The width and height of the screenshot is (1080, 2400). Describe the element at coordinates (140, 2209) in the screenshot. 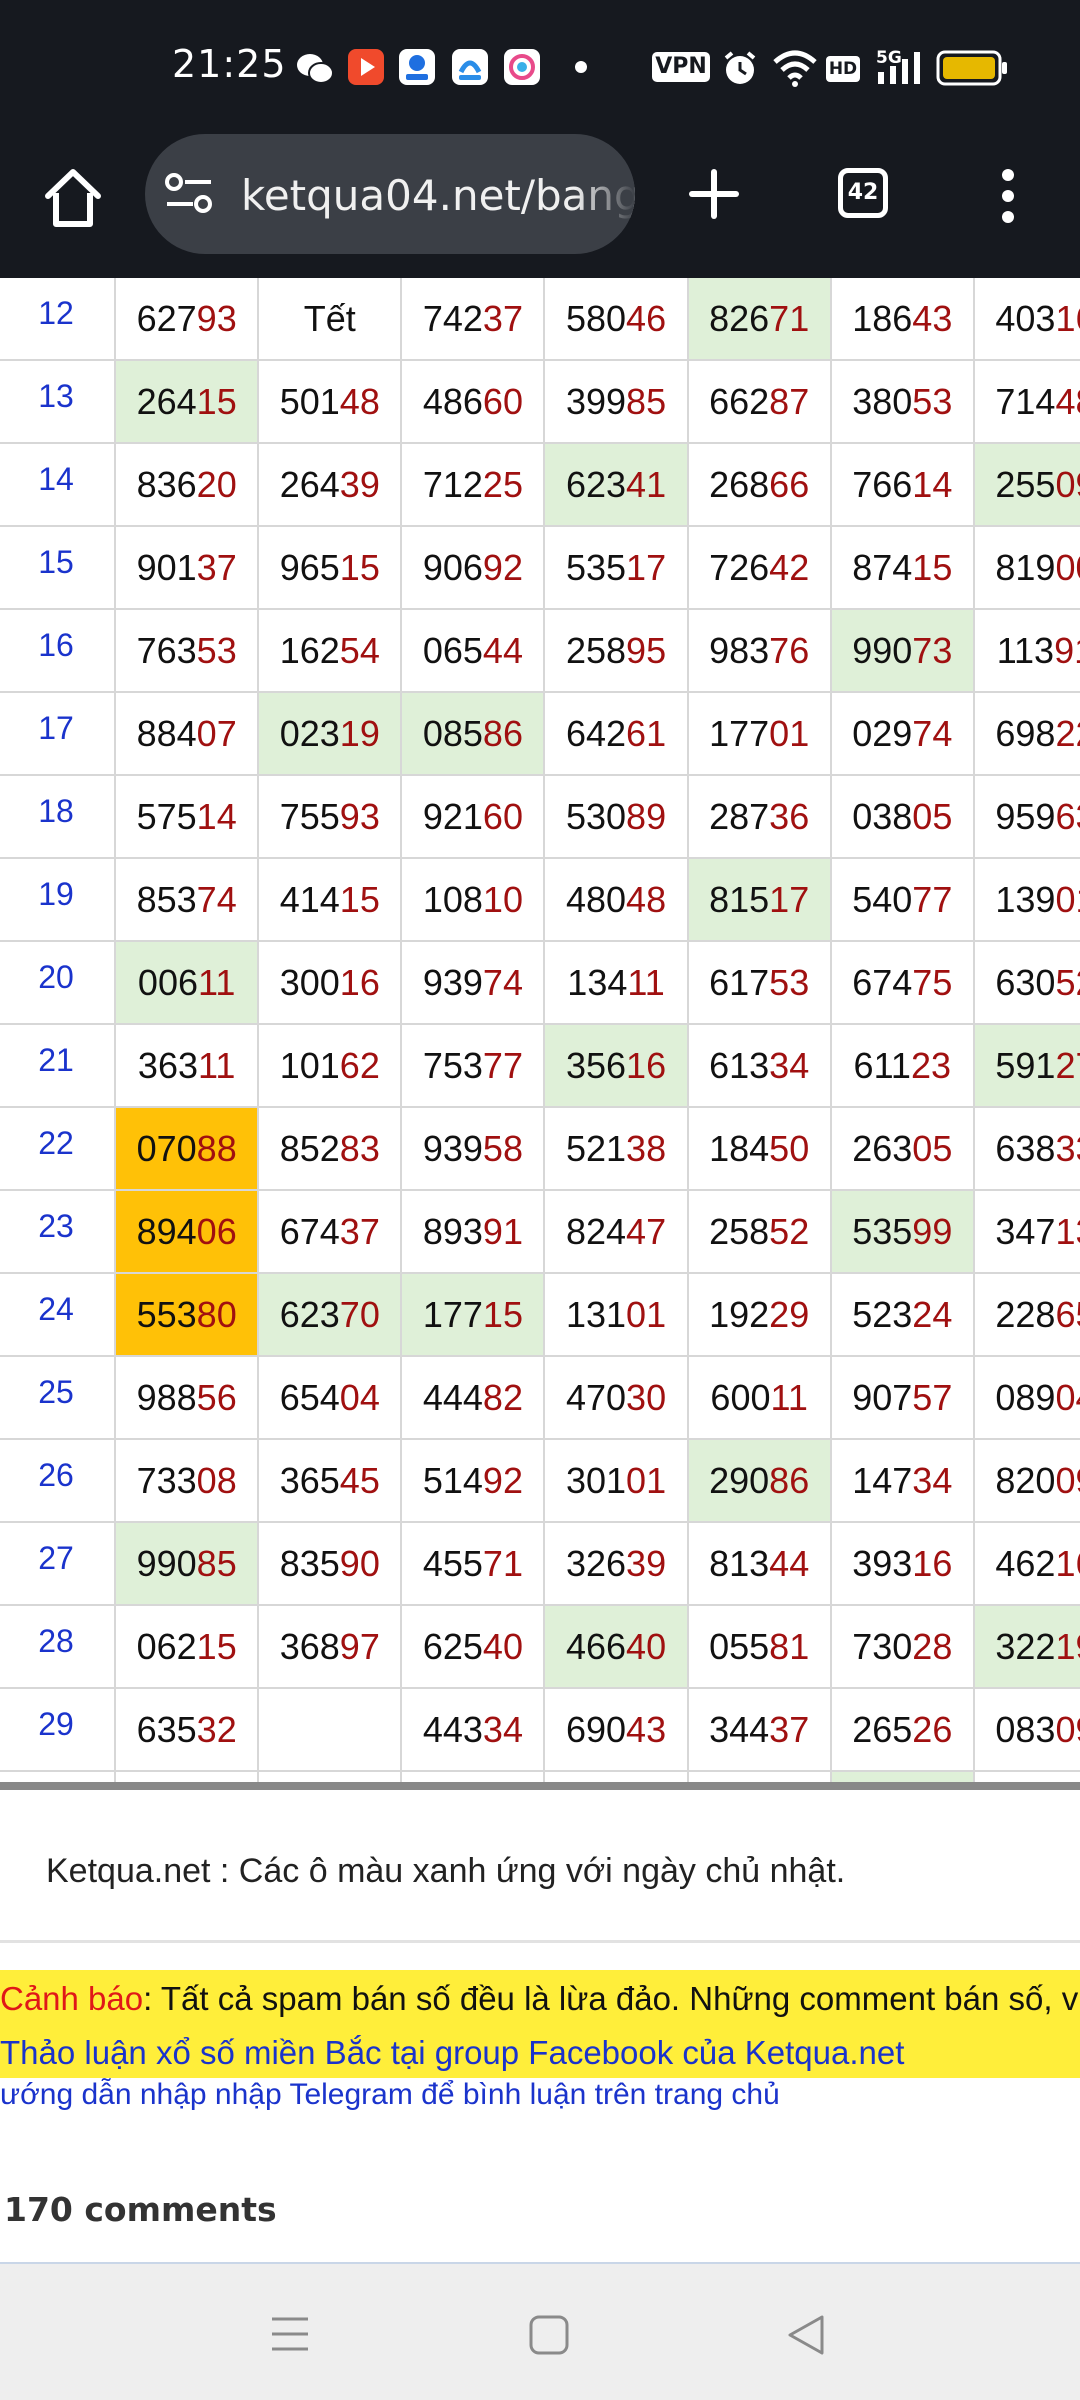

I see `comments-count: 170 comments` at that location.